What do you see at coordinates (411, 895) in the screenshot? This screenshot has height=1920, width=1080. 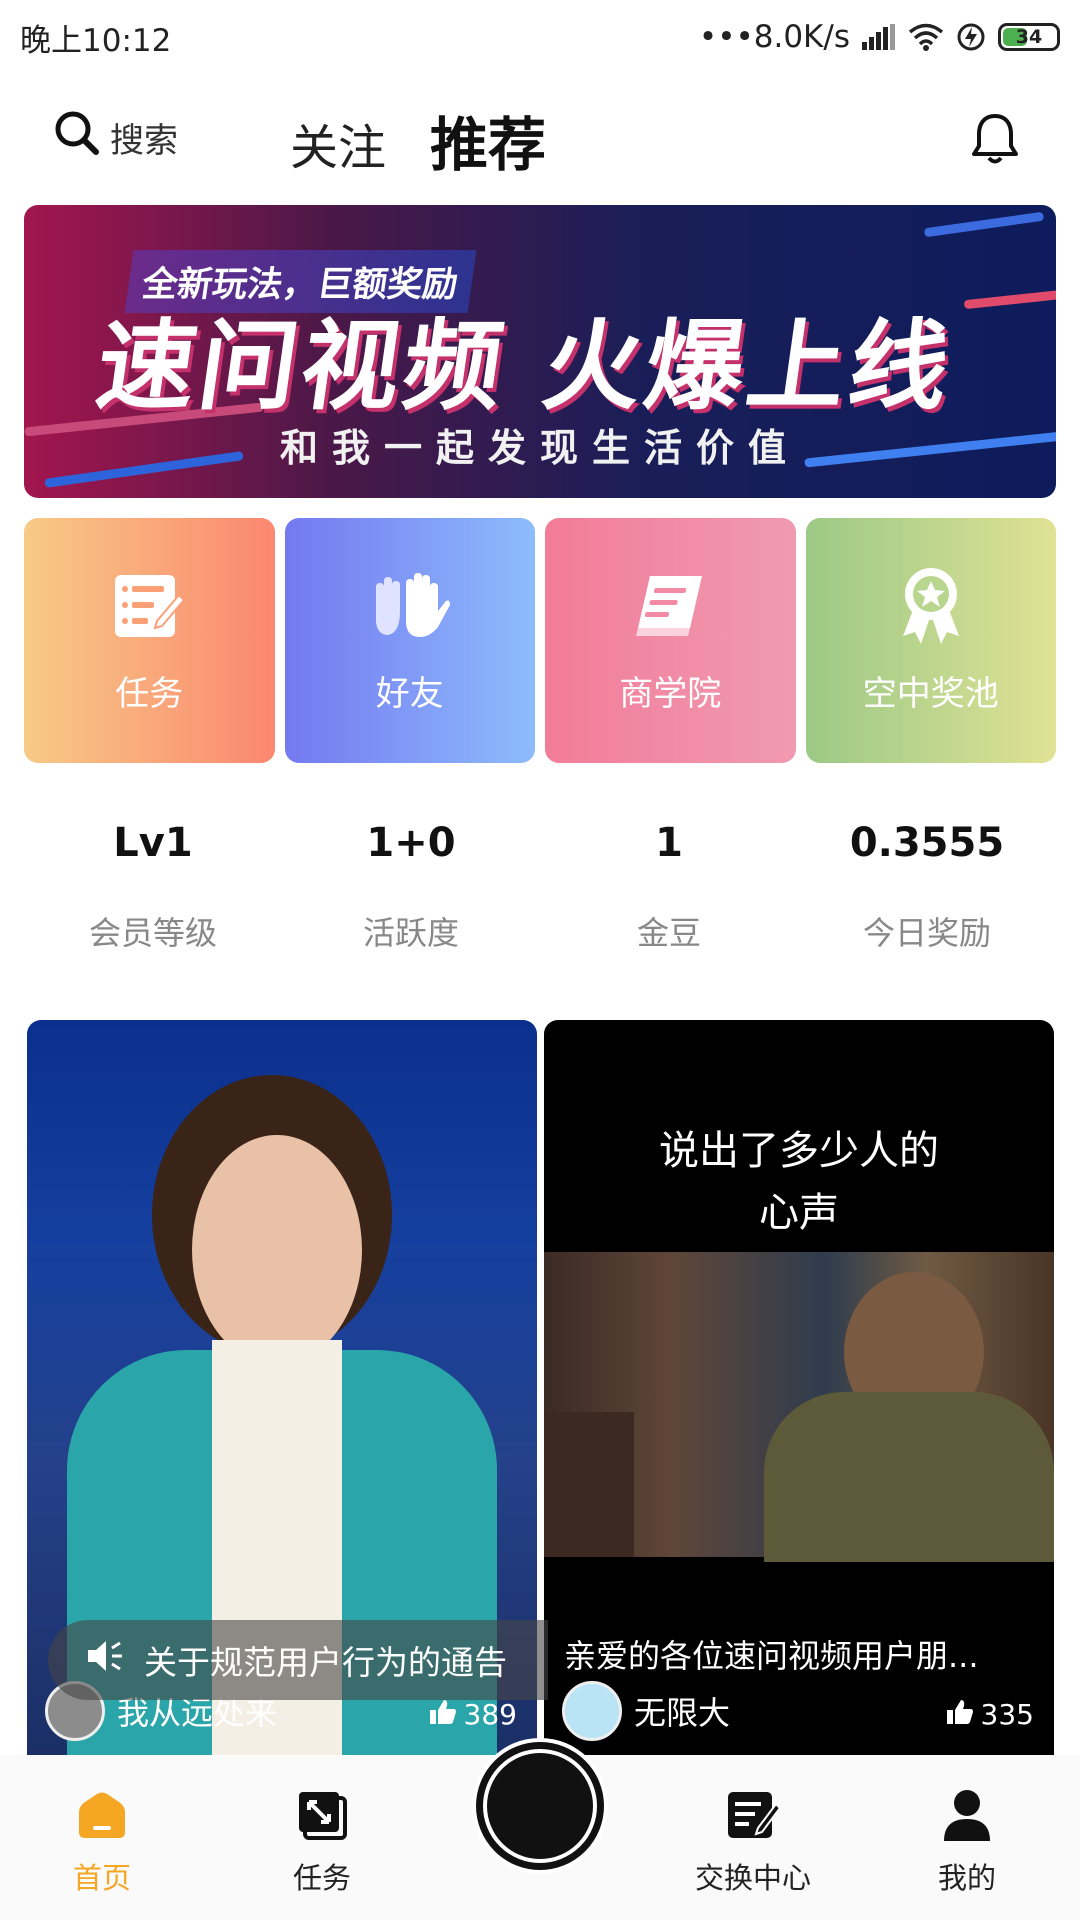 I see `stat-activity: 1+0 活跃度` at bounding box center [411, 895].